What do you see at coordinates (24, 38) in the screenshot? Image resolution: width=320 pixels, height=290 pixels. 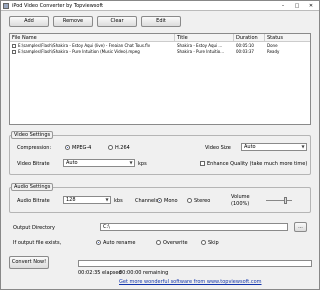 I see `column-header-file-name: File Name` at bounding box center [24, 38].